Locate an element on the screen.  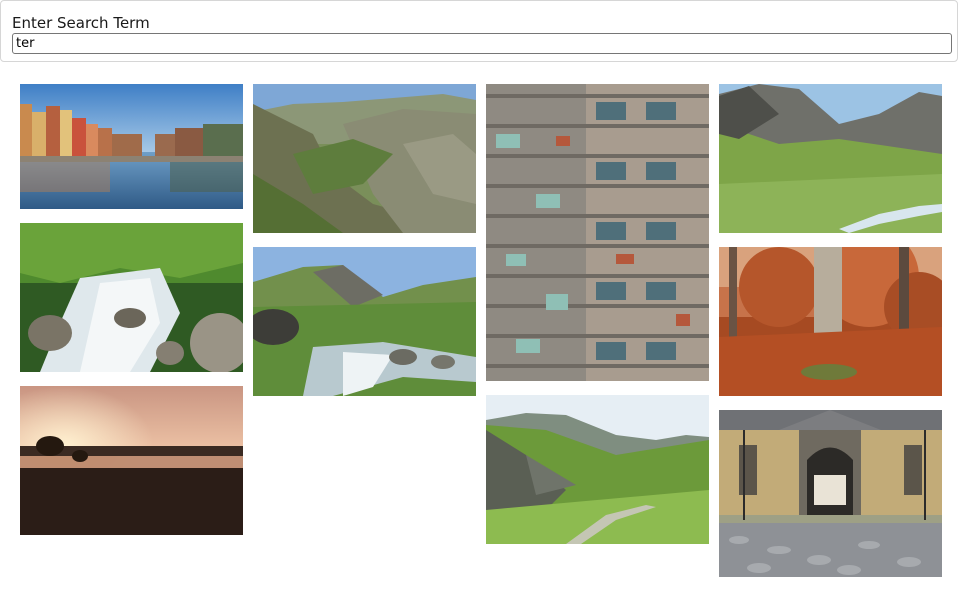
gallery-image-misty-sunset-field is located at coordinates (131, 460).